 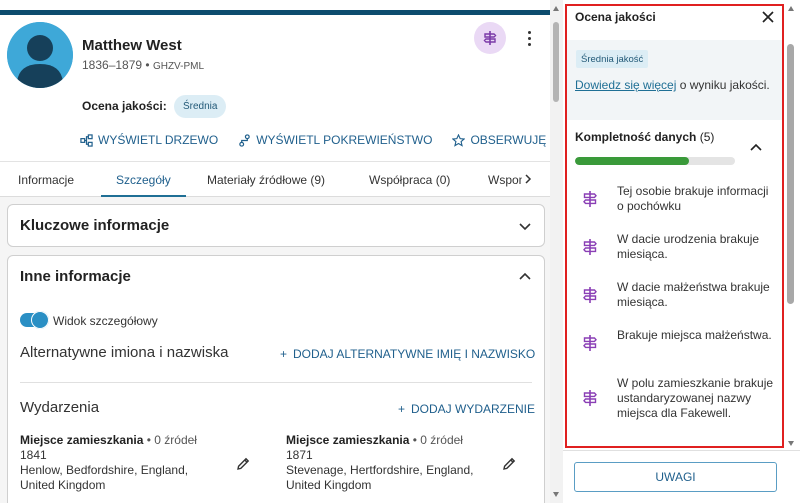 I want to click on panel-scrollbar, so click(x=791, y=226).